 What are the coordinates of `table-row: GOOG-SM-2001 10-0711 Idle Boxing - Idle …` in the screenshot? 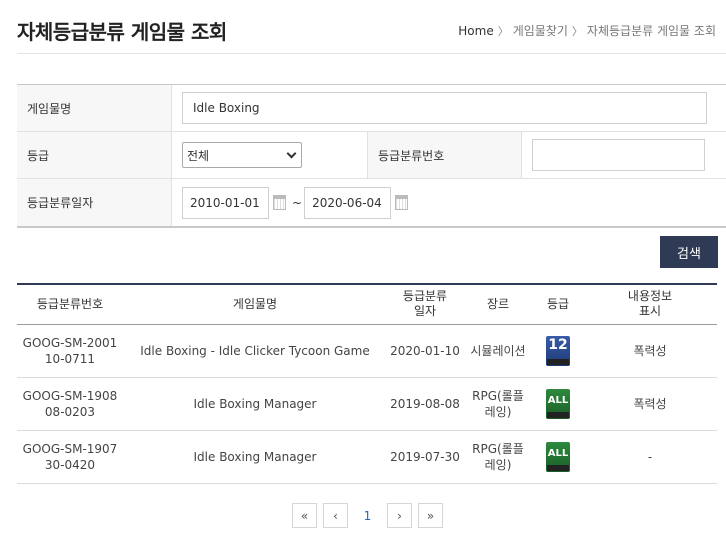 It's located at (367, 350).